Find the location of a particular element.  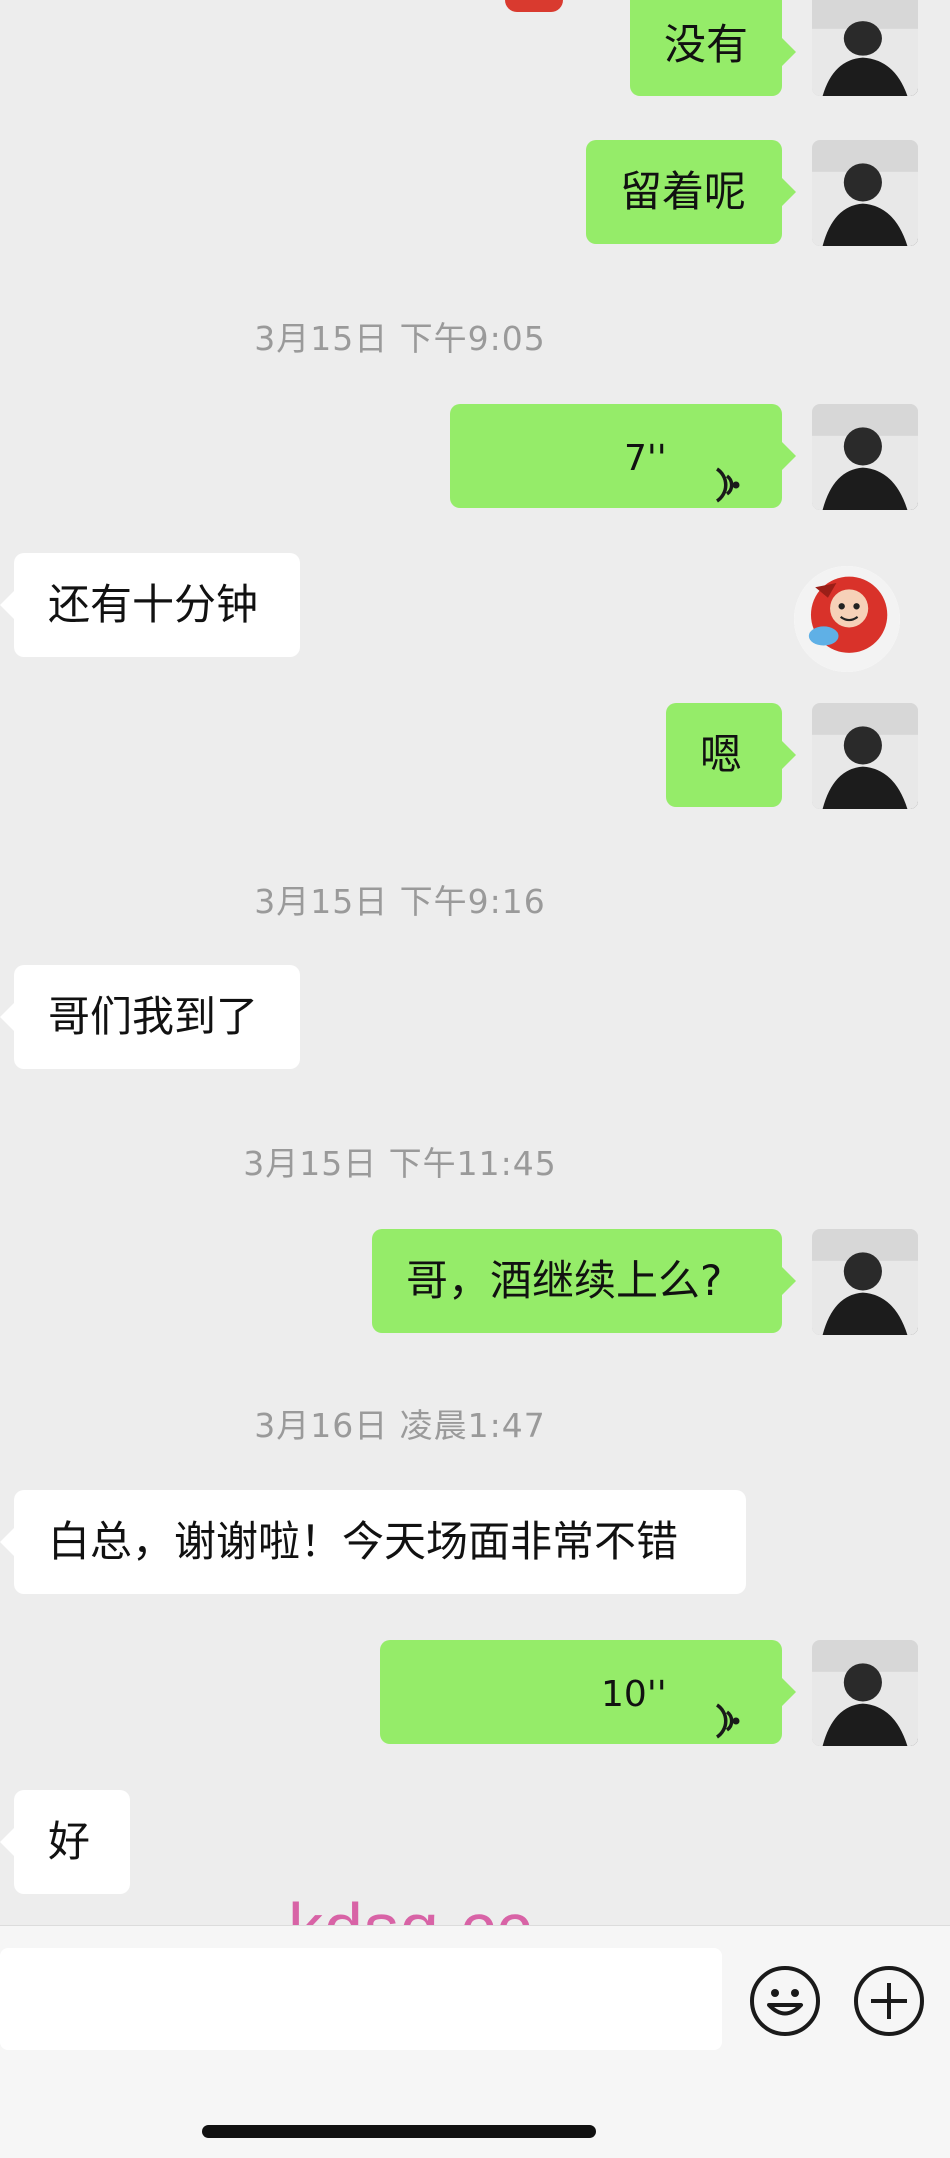

message-text: 嗯 is located at coordinates (721, 754).